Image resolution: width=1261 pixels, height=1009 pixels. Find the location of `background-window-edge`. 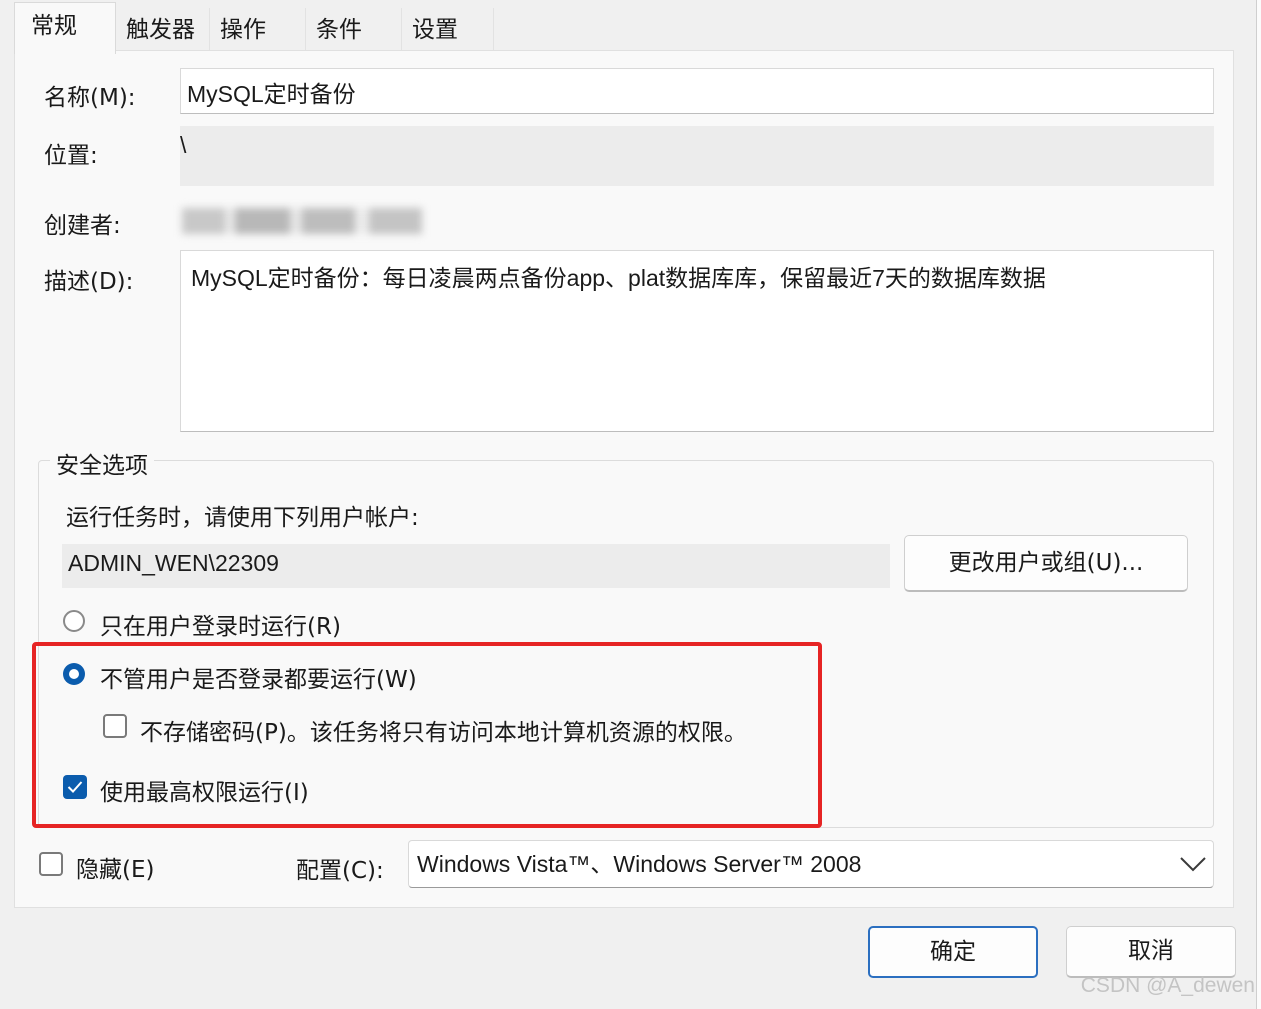

background-window-edge is located at coordinates (1258, 504).